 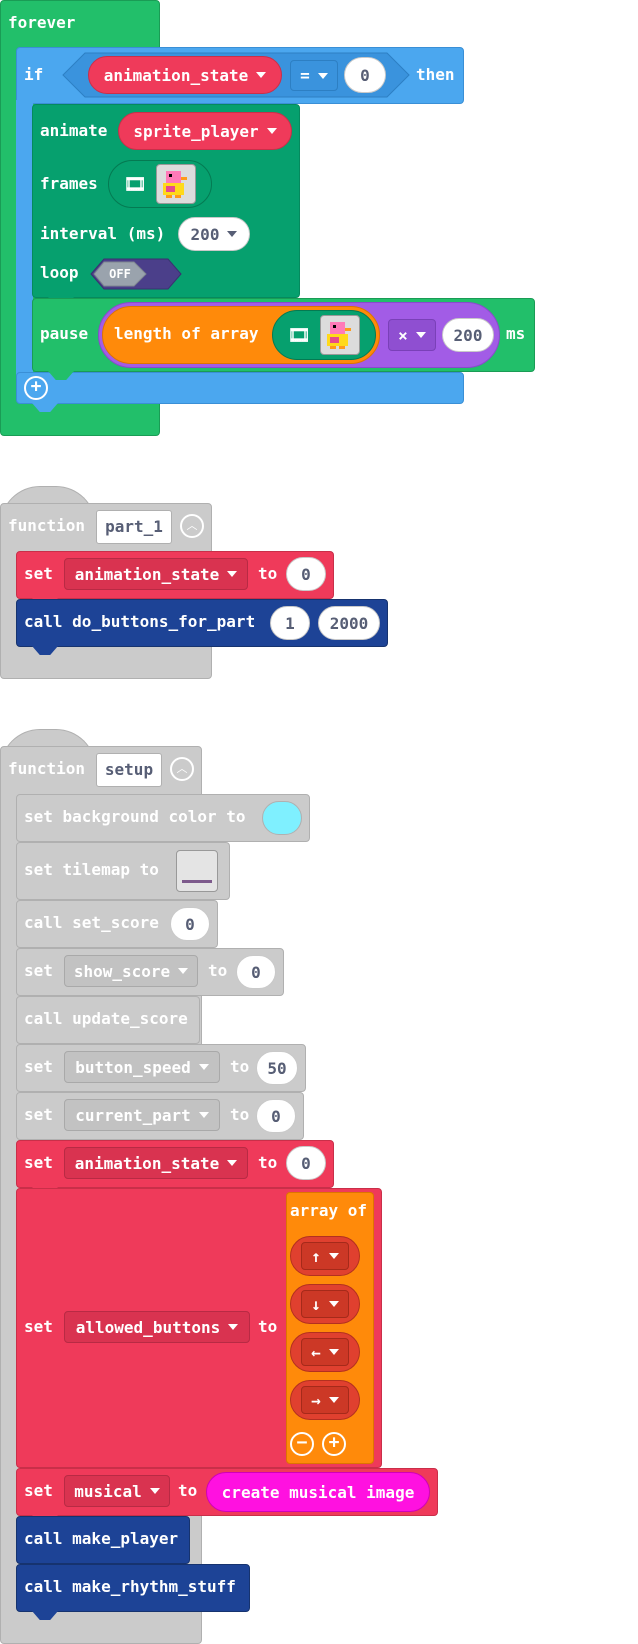 What do you see at coordinates (131, 971) in the screenshot?
I see `show-score-dropdown: show_score` at bounding box center [131, 971].